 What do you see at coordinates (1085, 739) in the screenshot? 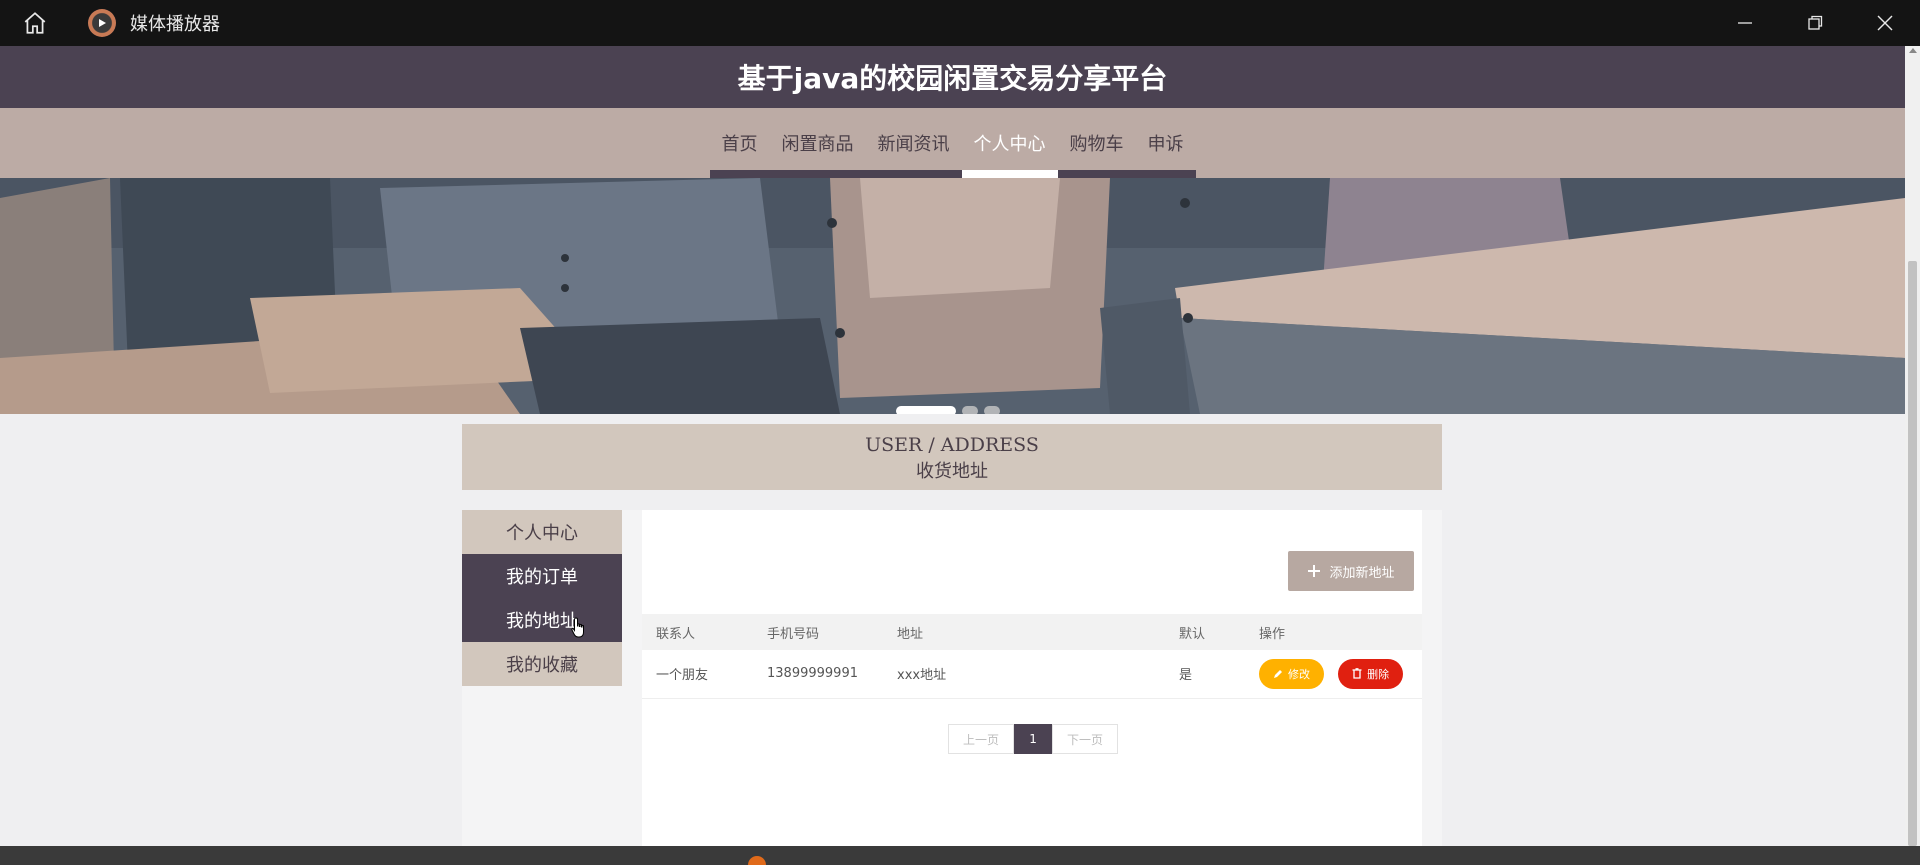
I see `next-page-button: 下一页` at bounding box center [1085, 739].